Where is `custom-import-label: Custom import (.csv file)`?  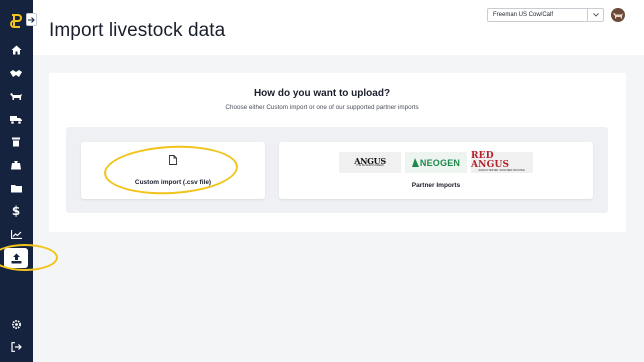
custom-import-label: Custom import (.csv file) is located at coordinates (173, 182).